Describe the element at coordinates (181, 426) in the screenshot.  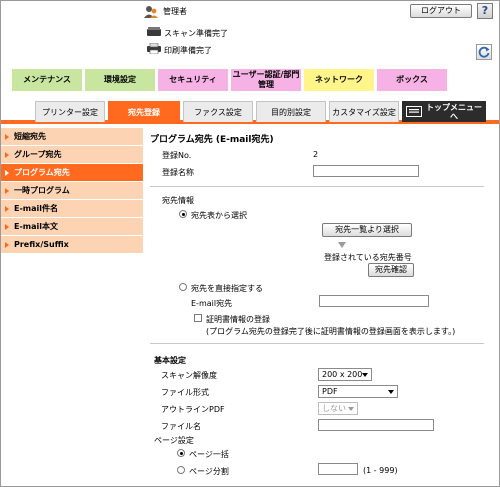
I see `file-name-label: ファイル名` at that location.